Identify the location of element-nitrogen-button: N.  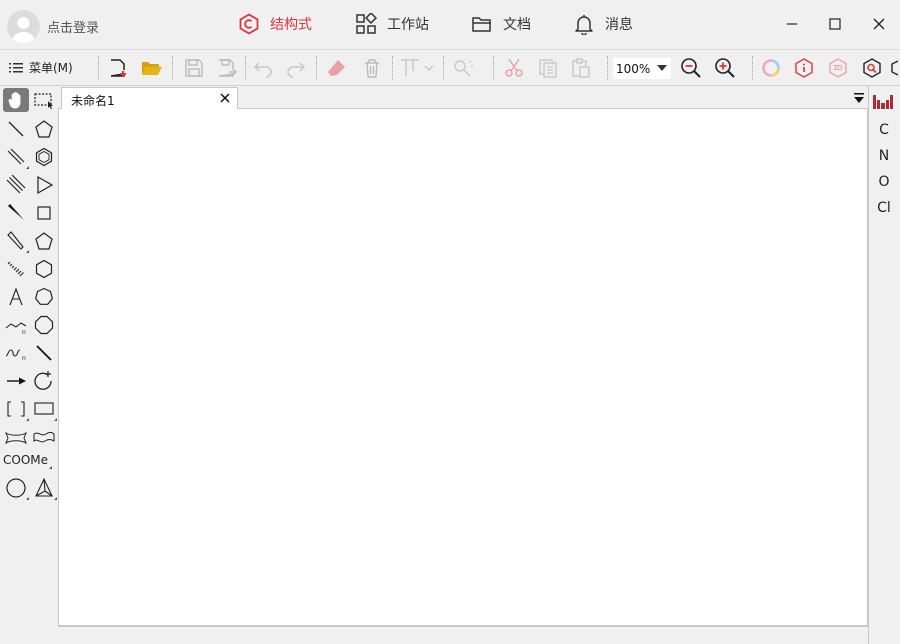
(884, 156).